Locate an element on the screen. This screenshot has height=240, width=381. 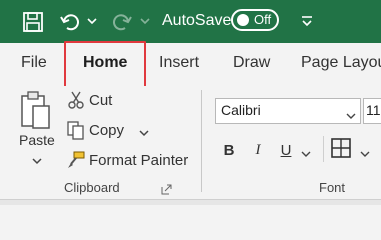
copy-label: Copy is located at coordinates (107, 130).